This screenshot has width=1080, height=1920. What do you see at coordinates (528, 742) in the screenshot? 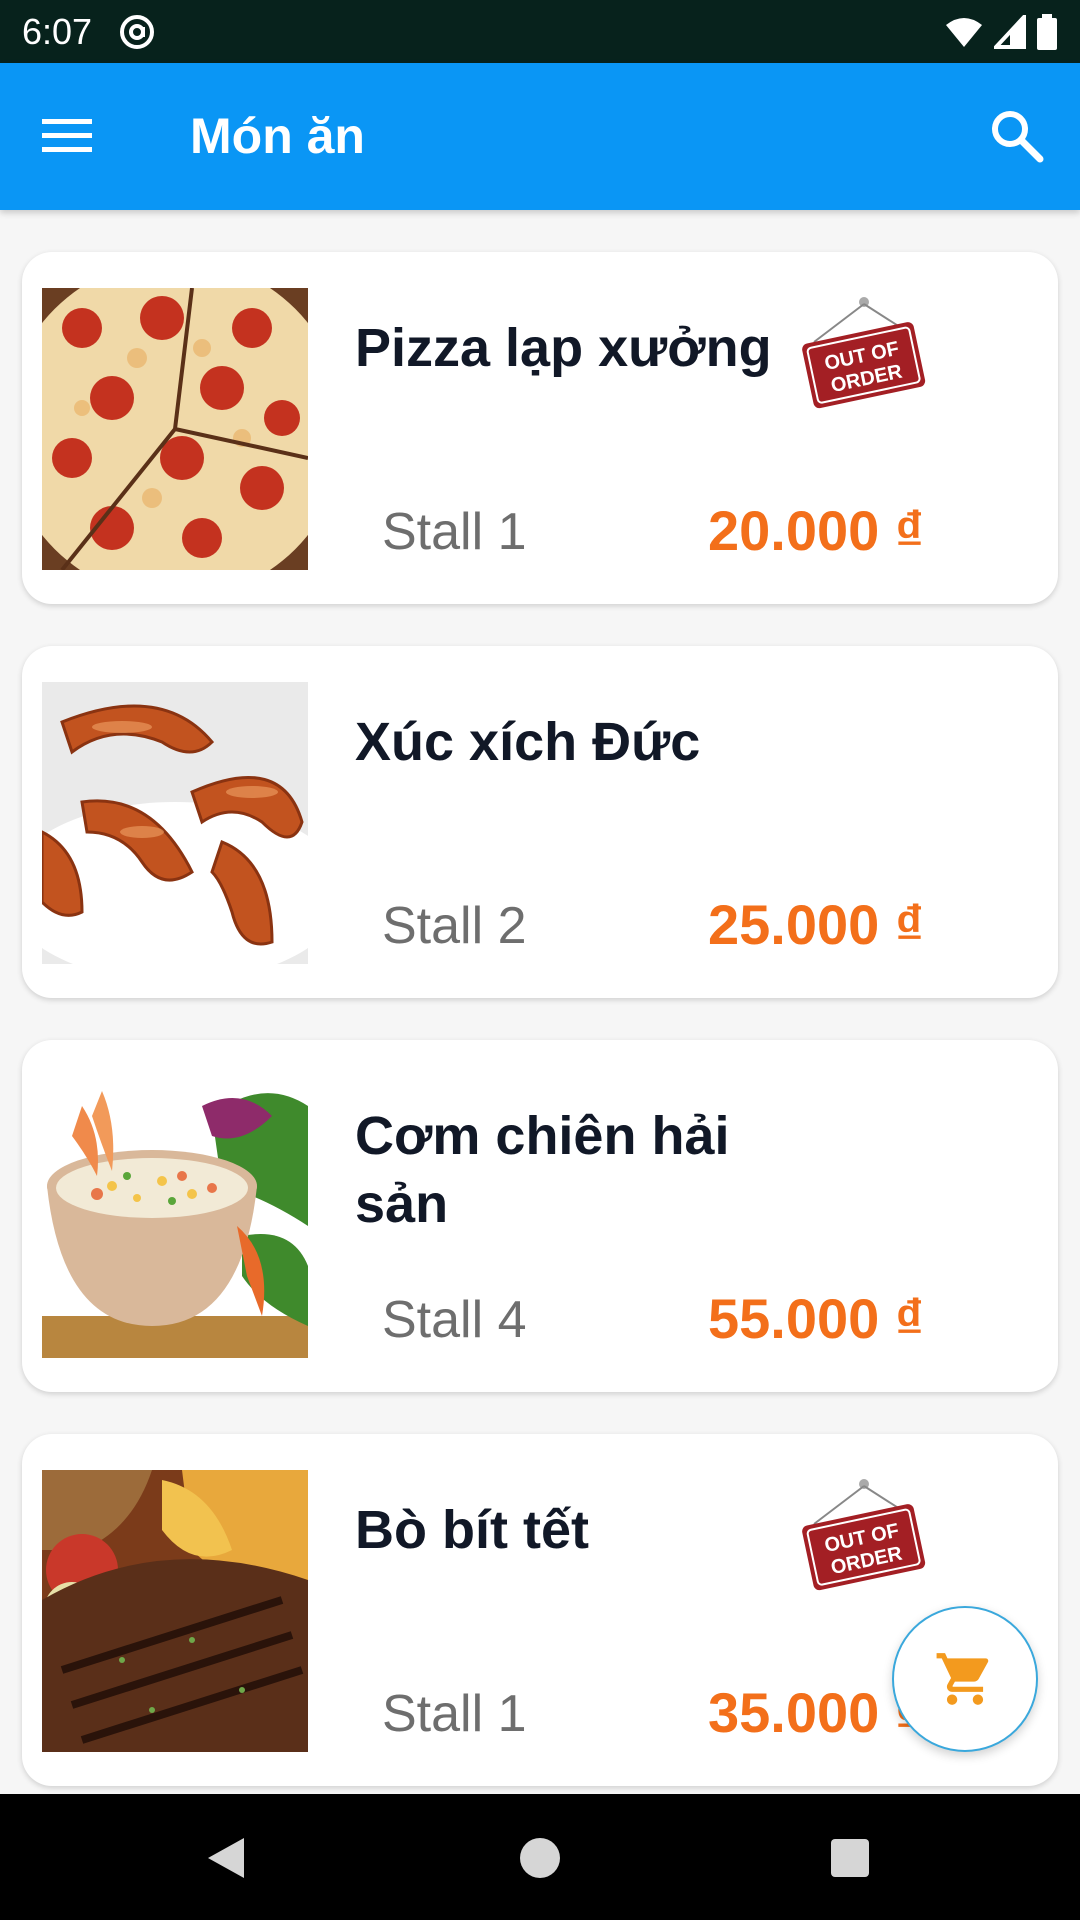
I see `food-name: Xúc xích Đức` at bounding box center [528, 742].